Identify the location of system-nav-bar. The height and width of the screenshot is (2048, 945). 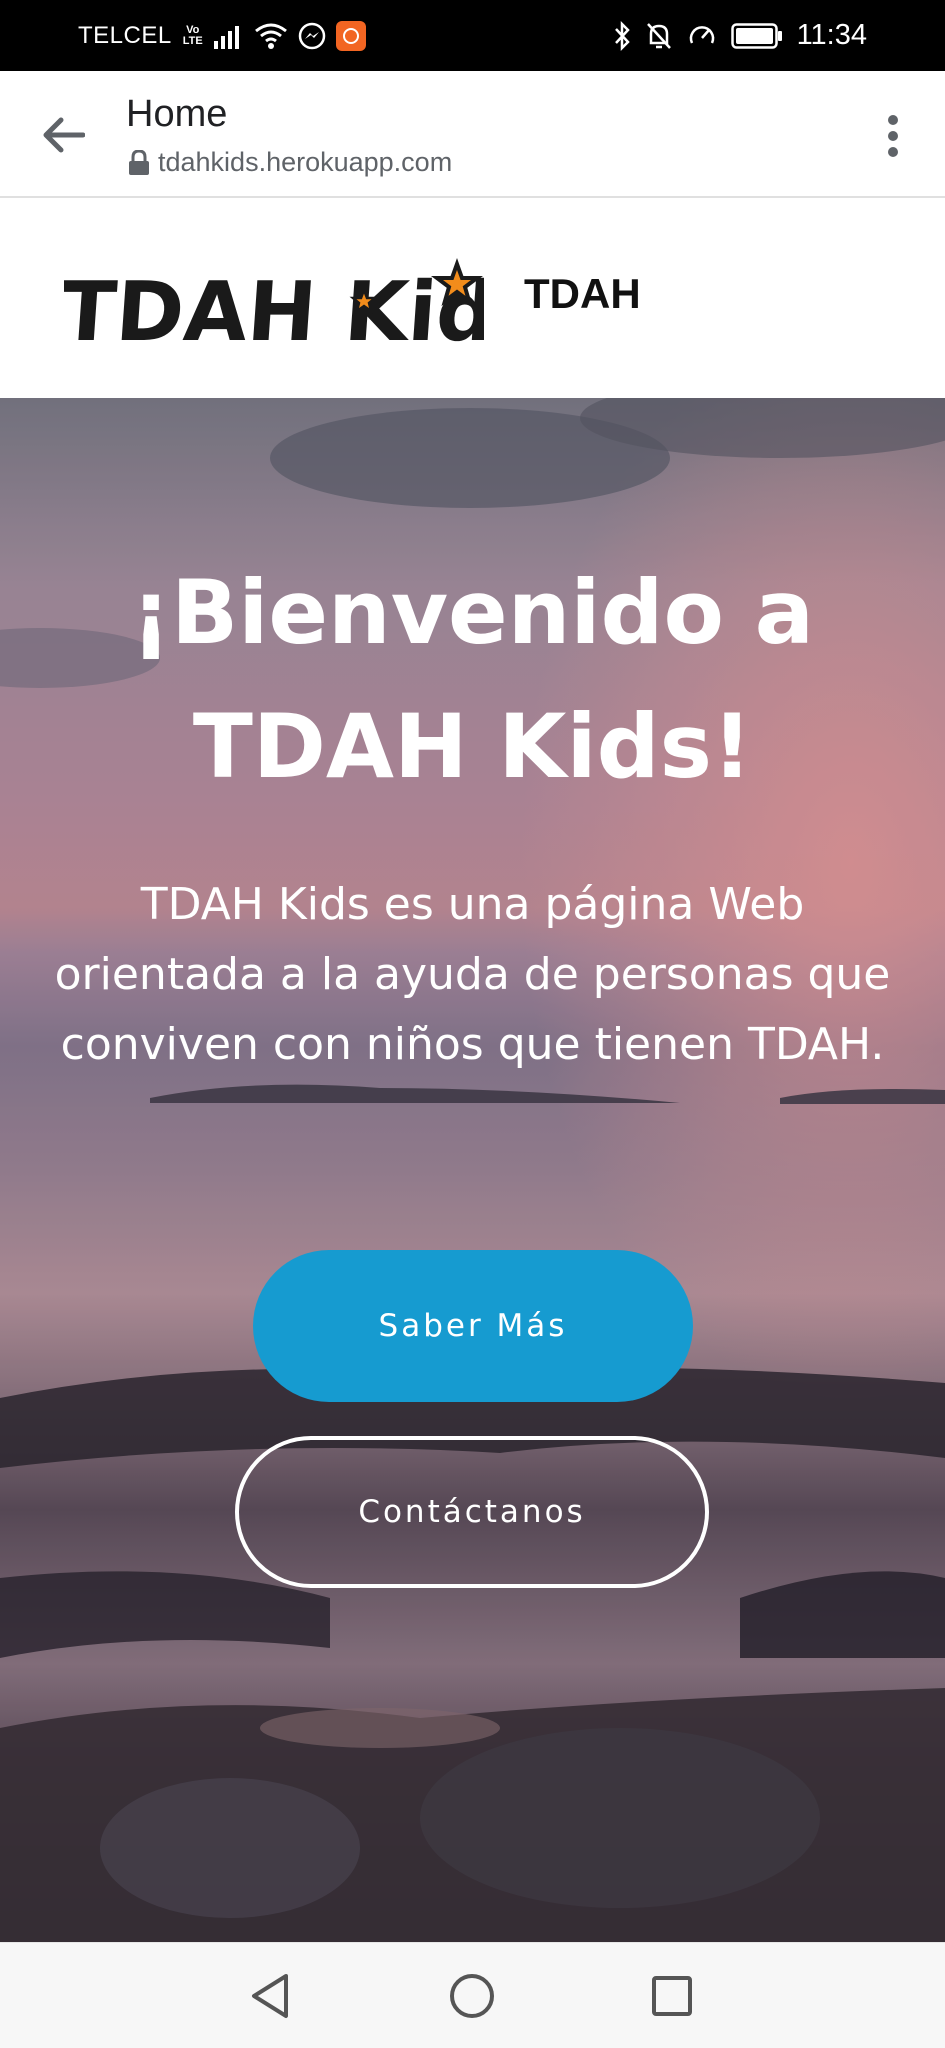
(472, 1995).